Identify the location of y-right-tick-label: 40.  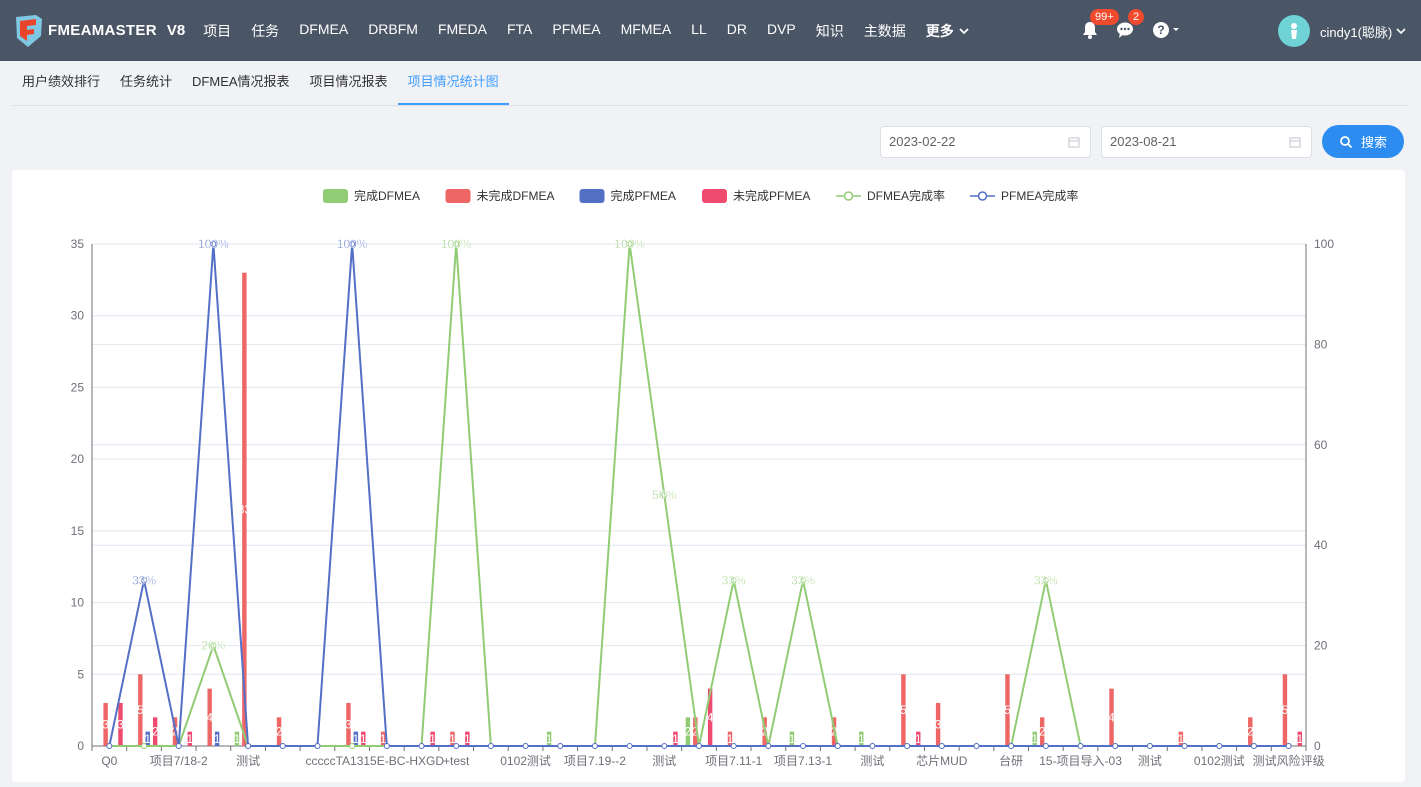
(1321, 545).